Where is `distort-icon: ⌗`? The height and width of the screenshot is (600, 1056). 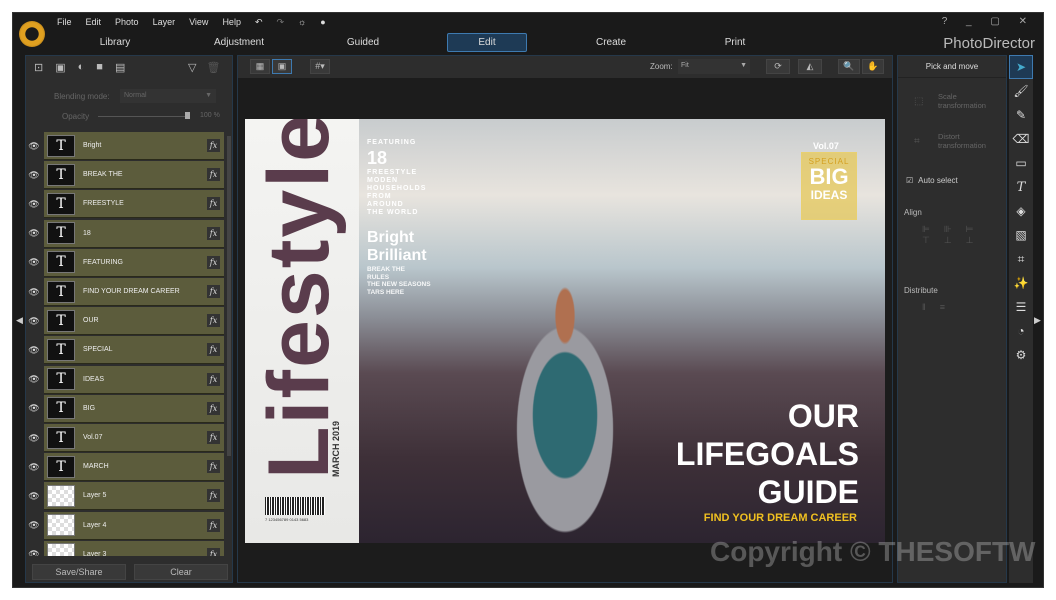
distort-icon: ⌗ is located at coordinates (917, 141).